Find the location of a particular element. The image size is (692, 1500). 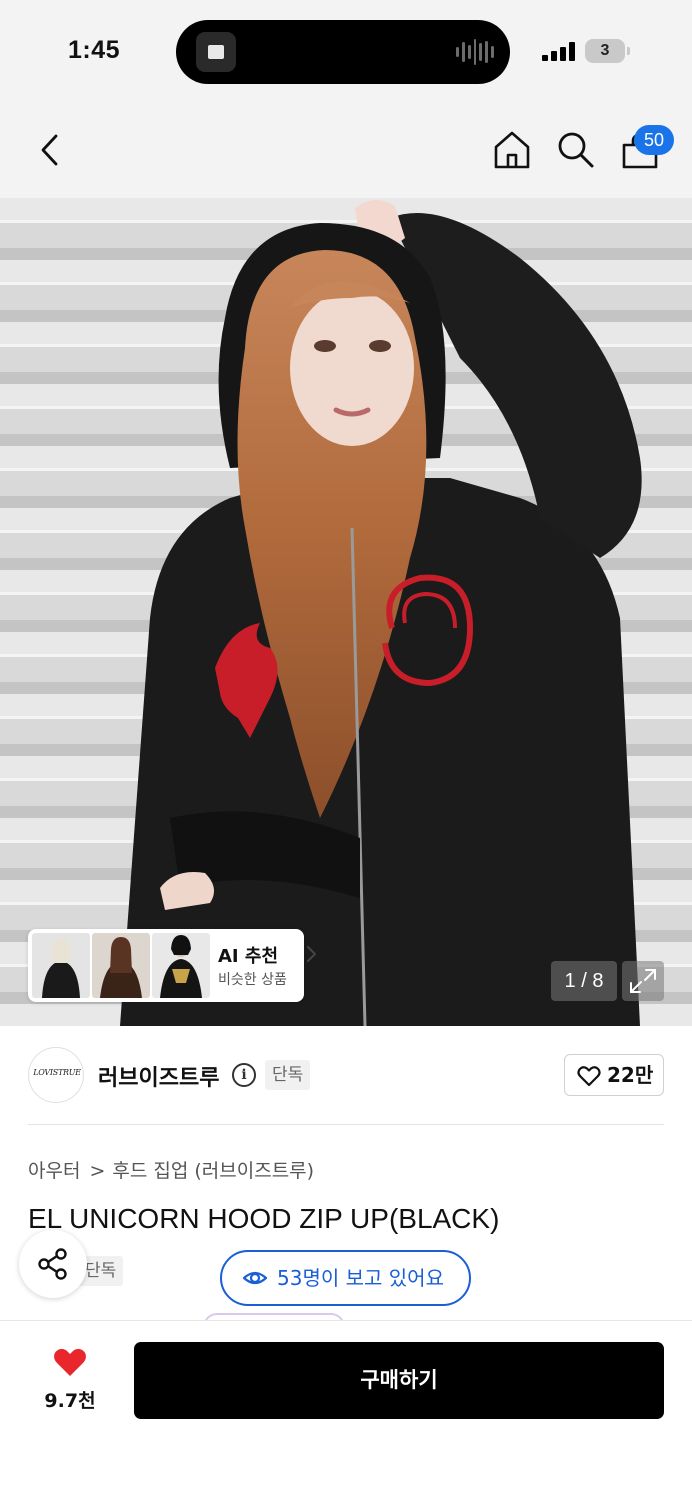

status-bar: 1:45 3 is located at coordinates (346, 50).